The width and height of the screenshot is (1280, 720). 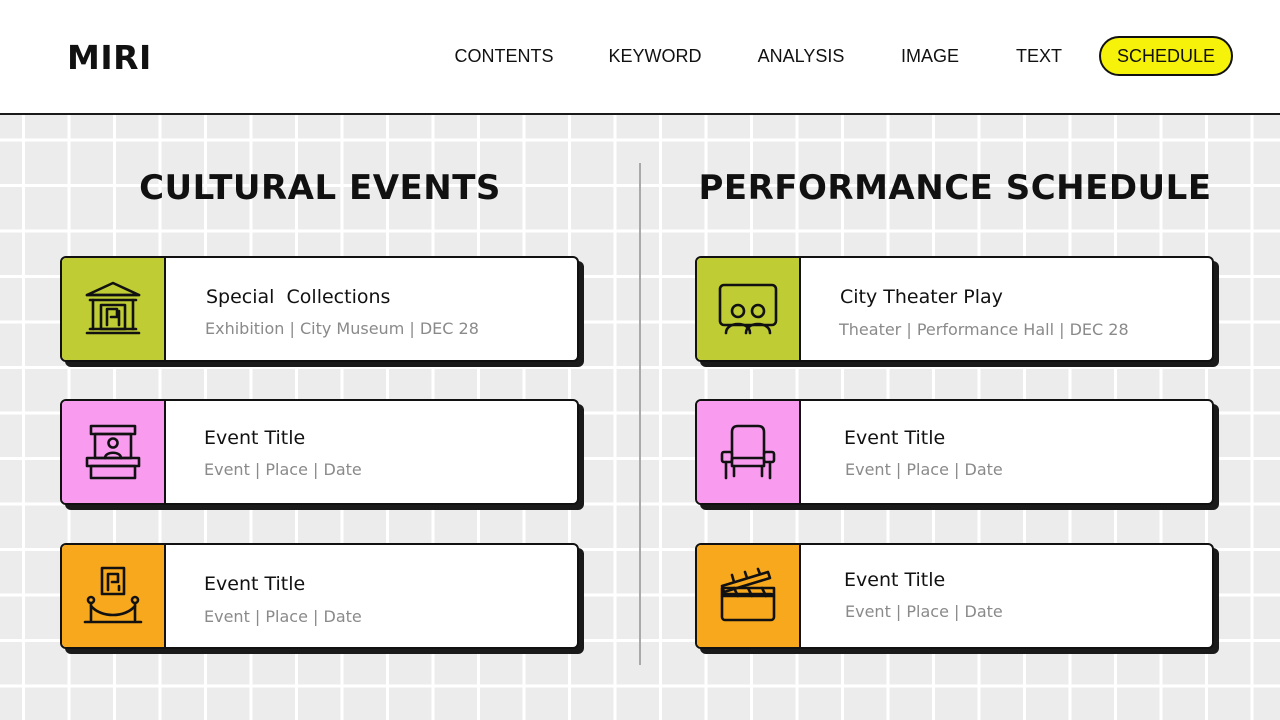 I want to click on clapperboard-icon, so click(x=749, y=596).